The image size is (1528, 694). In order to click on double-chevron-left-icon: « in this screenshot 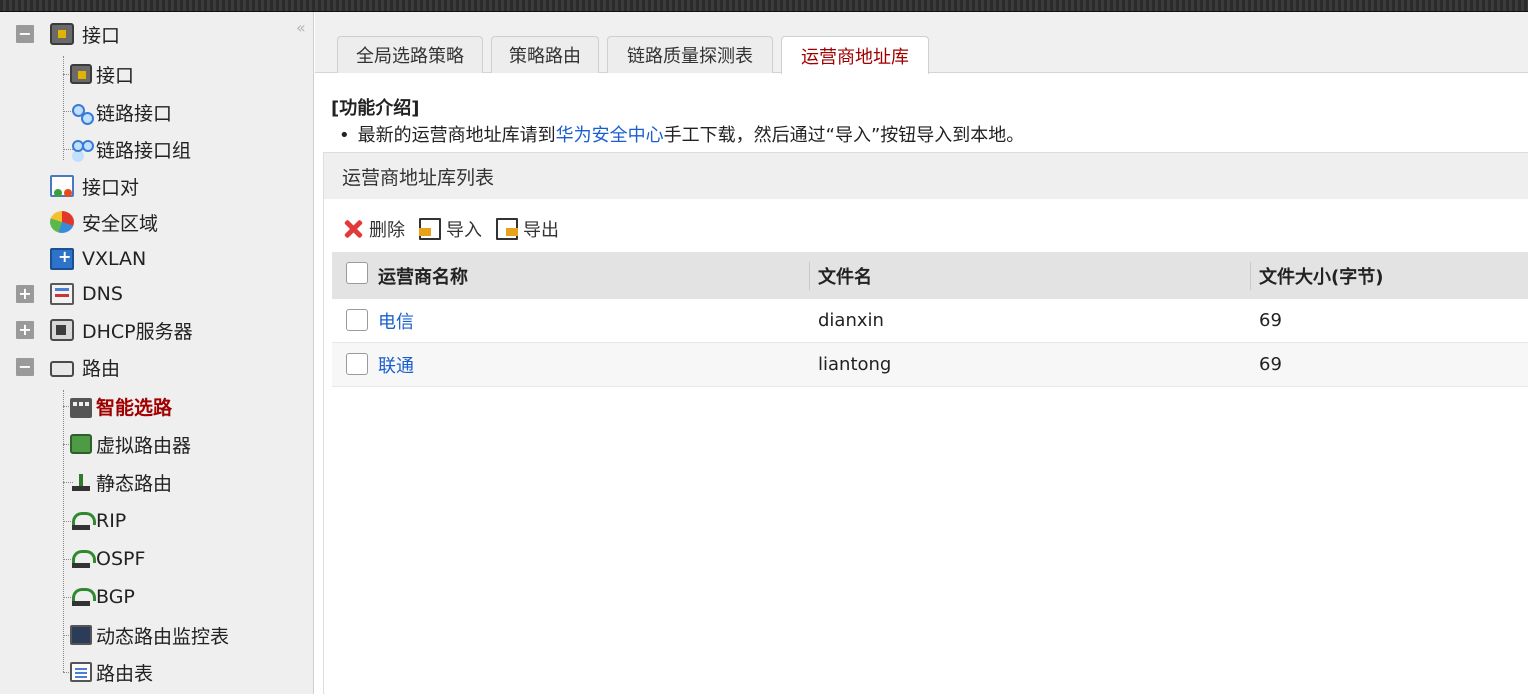, I will do `click(301, 27)`.